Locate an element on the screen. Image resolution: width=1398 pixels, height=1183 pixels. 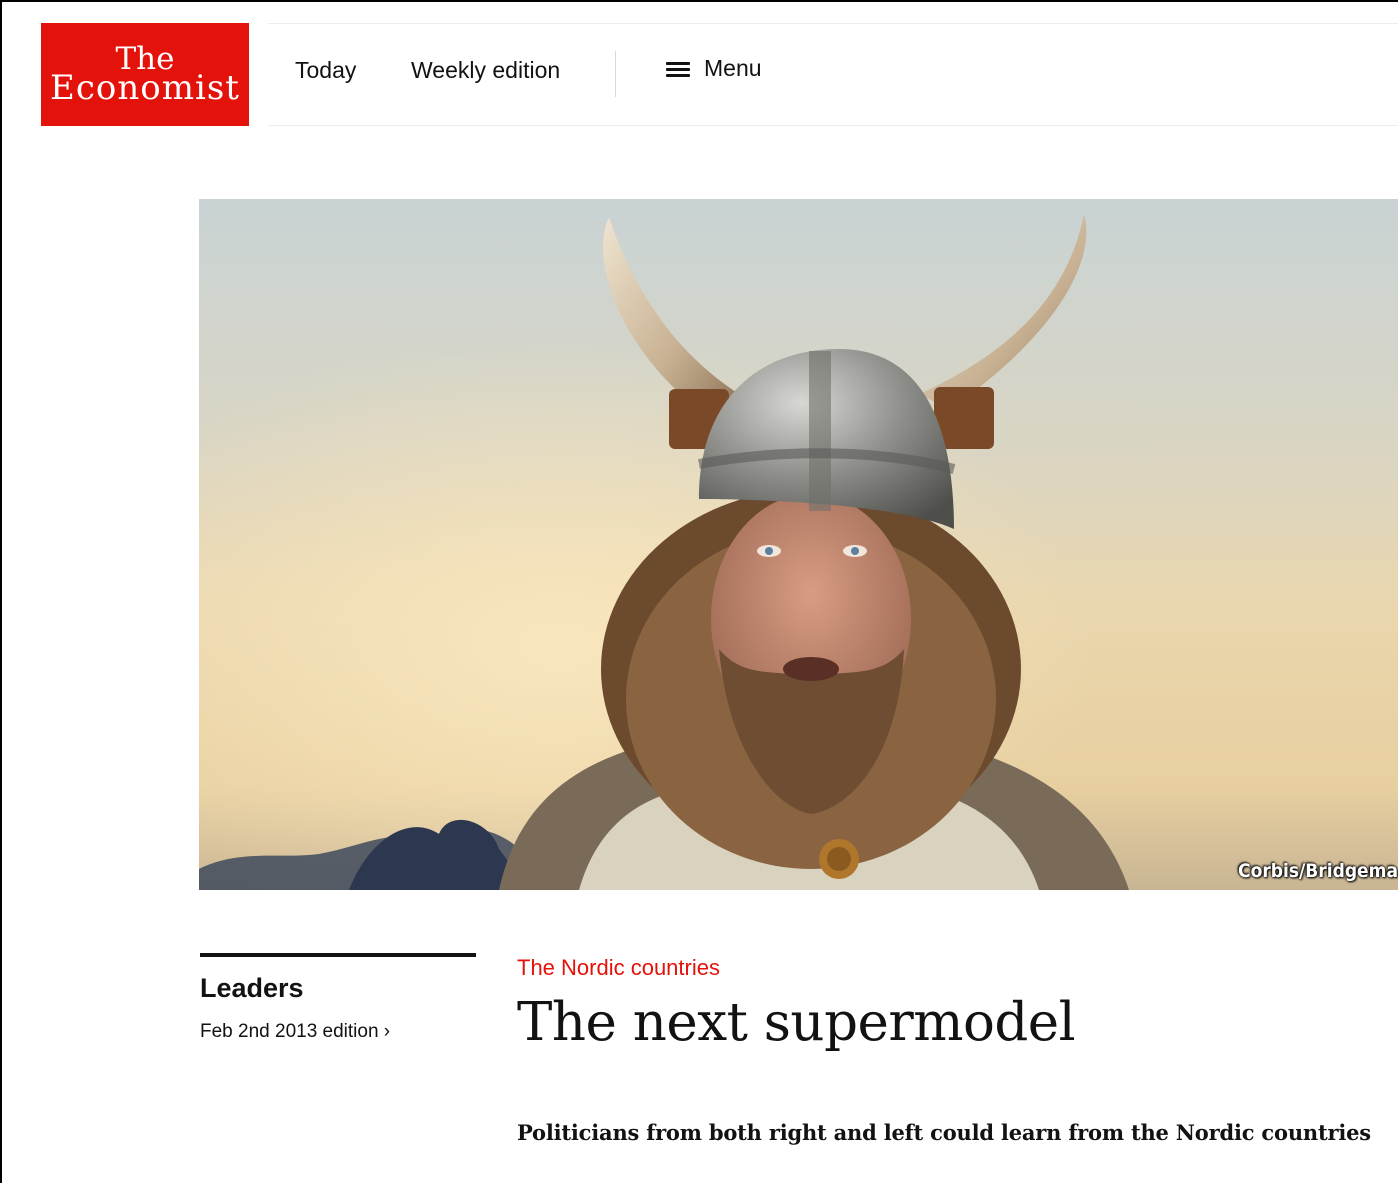
section-label: Leaders is located at coordinates (252, 988).